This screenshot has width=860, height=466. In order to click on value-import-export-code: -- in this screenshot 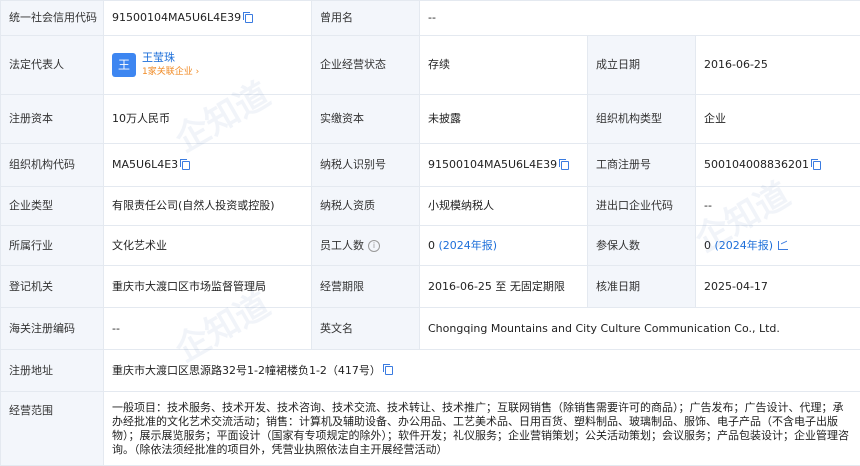, I will do `click(778, 206)`.